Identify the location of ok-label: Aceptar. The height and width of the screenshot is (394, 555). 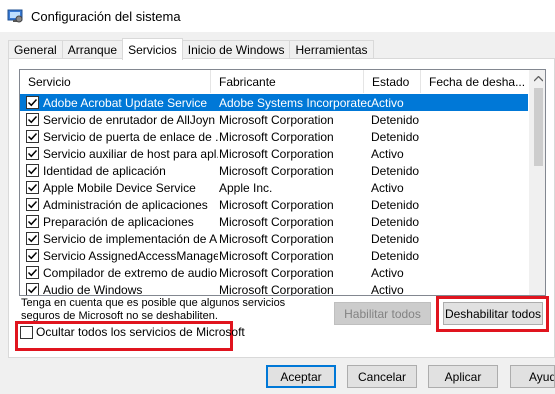
(301, 376).